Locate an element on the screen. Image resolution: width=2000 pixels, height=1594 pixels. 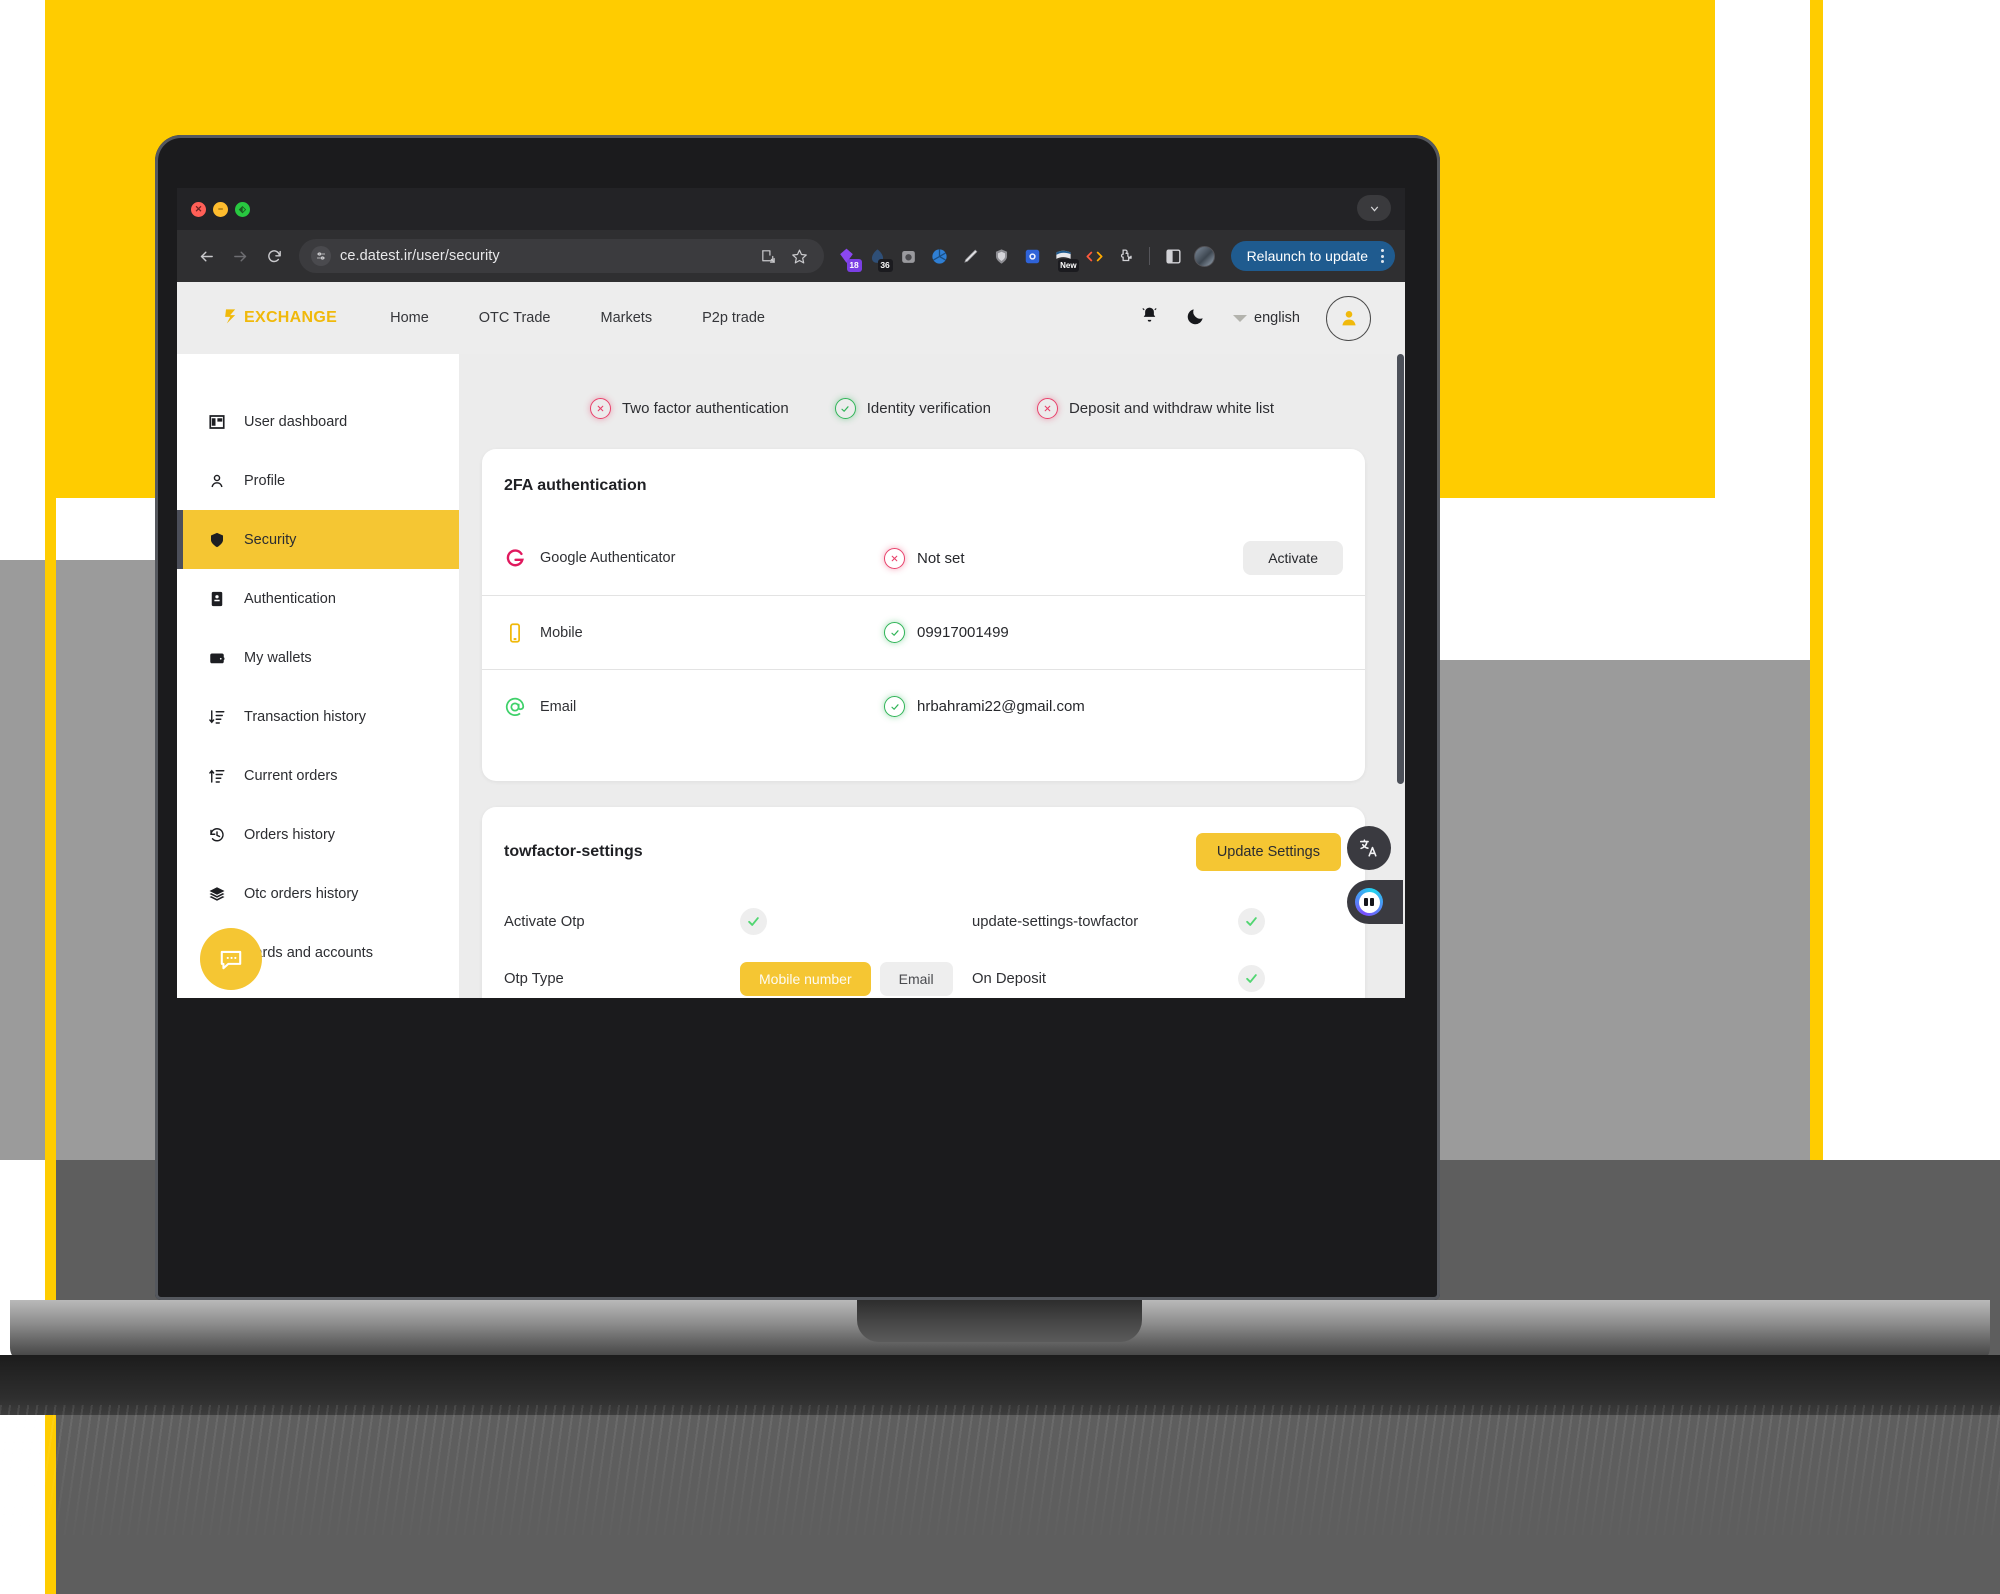
sidebar-label: Authentication is located at coordinates (290, 598).